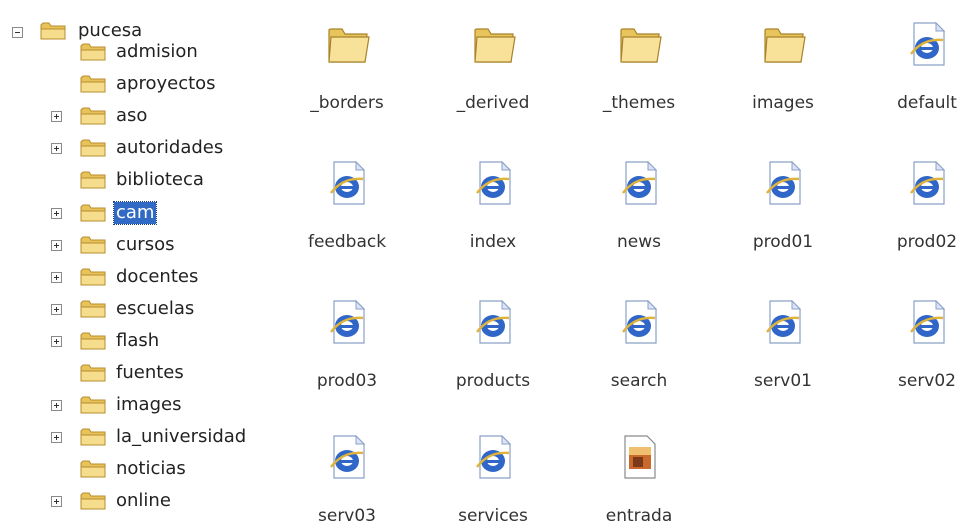  What do you see at coordinates (493, 242) in the screenshot?
I see `file-label: index` at bounding box center [493, 242].